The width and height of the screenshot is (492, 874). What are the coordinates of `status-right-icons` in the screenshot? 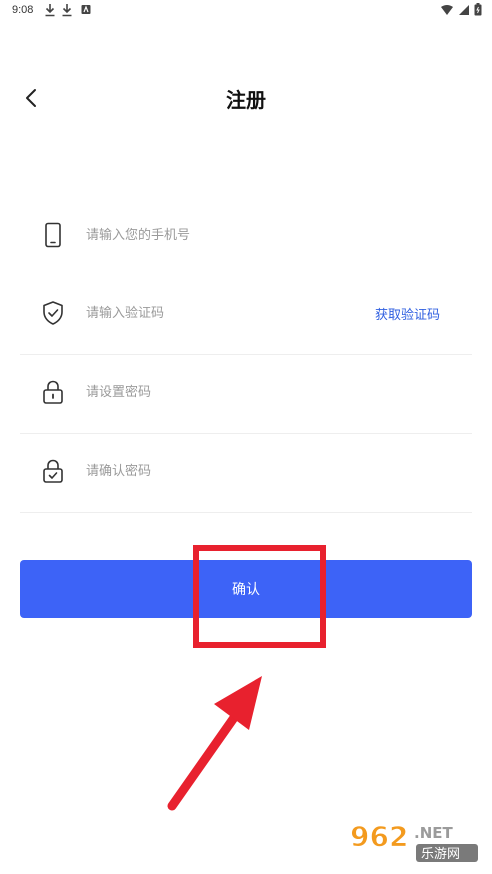 It's located at (461, 9).